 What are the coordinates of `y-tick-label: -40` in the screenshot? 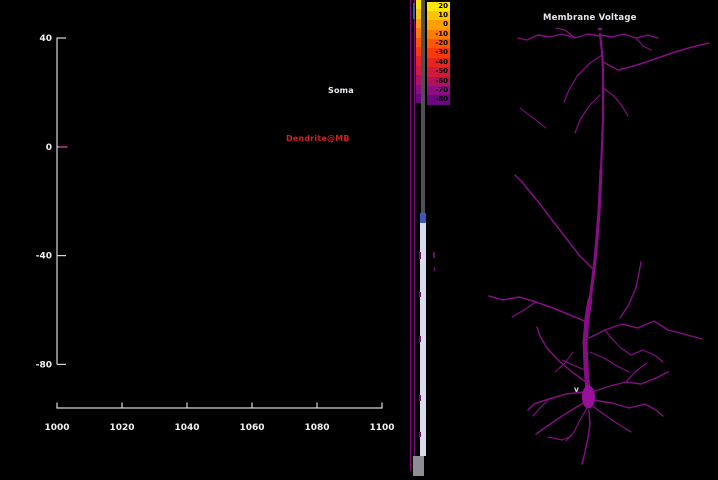 It's located at (44, 257).